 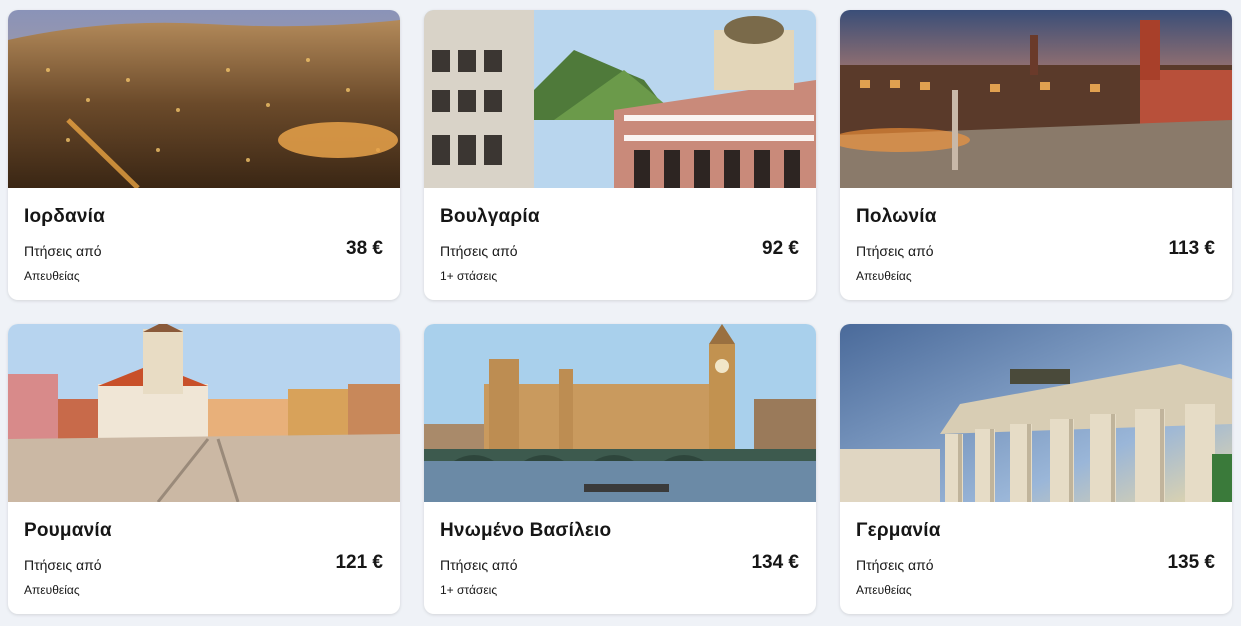 I want to click on warsaw-castle-square-photo, so click(x=1036, y=99).